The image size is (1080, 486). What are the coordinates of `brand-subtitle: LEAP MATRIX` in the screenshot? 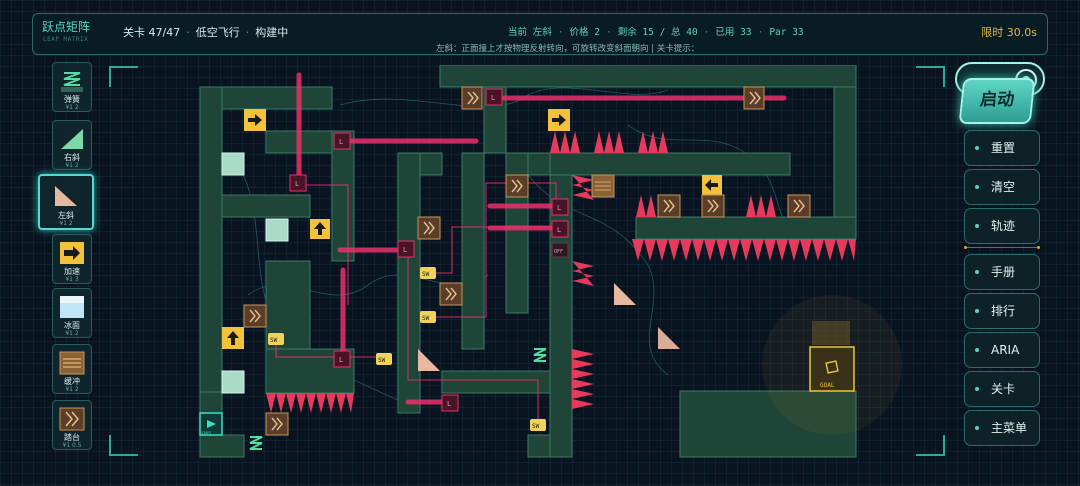 It's located at (66, 39).